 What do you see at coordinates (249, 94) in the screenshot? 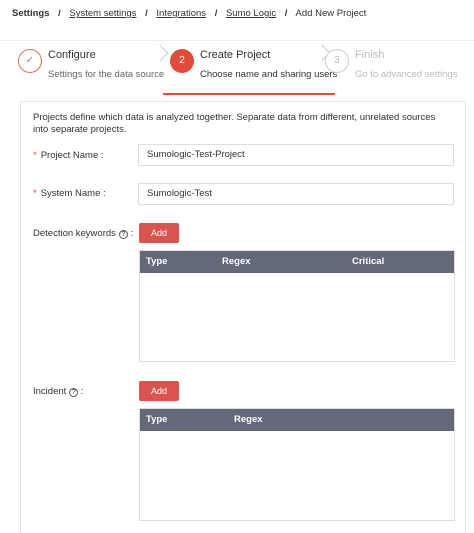
I see `active-step-indicator` at bounding box center [249, 94].